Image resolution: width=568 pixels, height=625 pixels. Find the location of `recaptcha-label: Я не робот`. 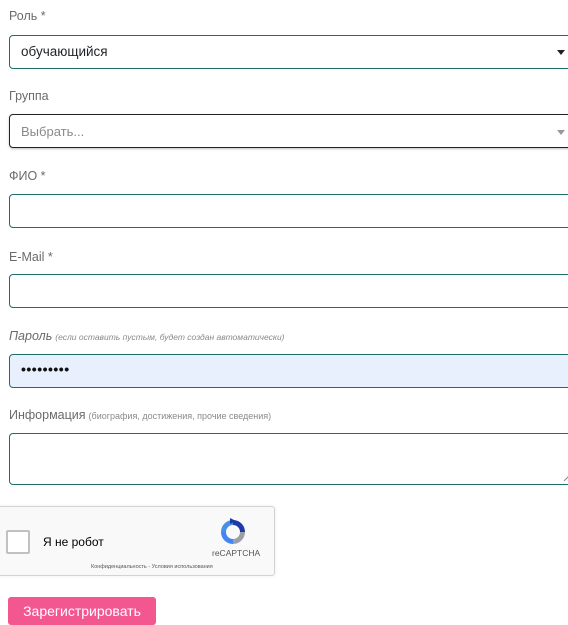

recaptcha-label: Я не робот is located at coordinates (73, 542).